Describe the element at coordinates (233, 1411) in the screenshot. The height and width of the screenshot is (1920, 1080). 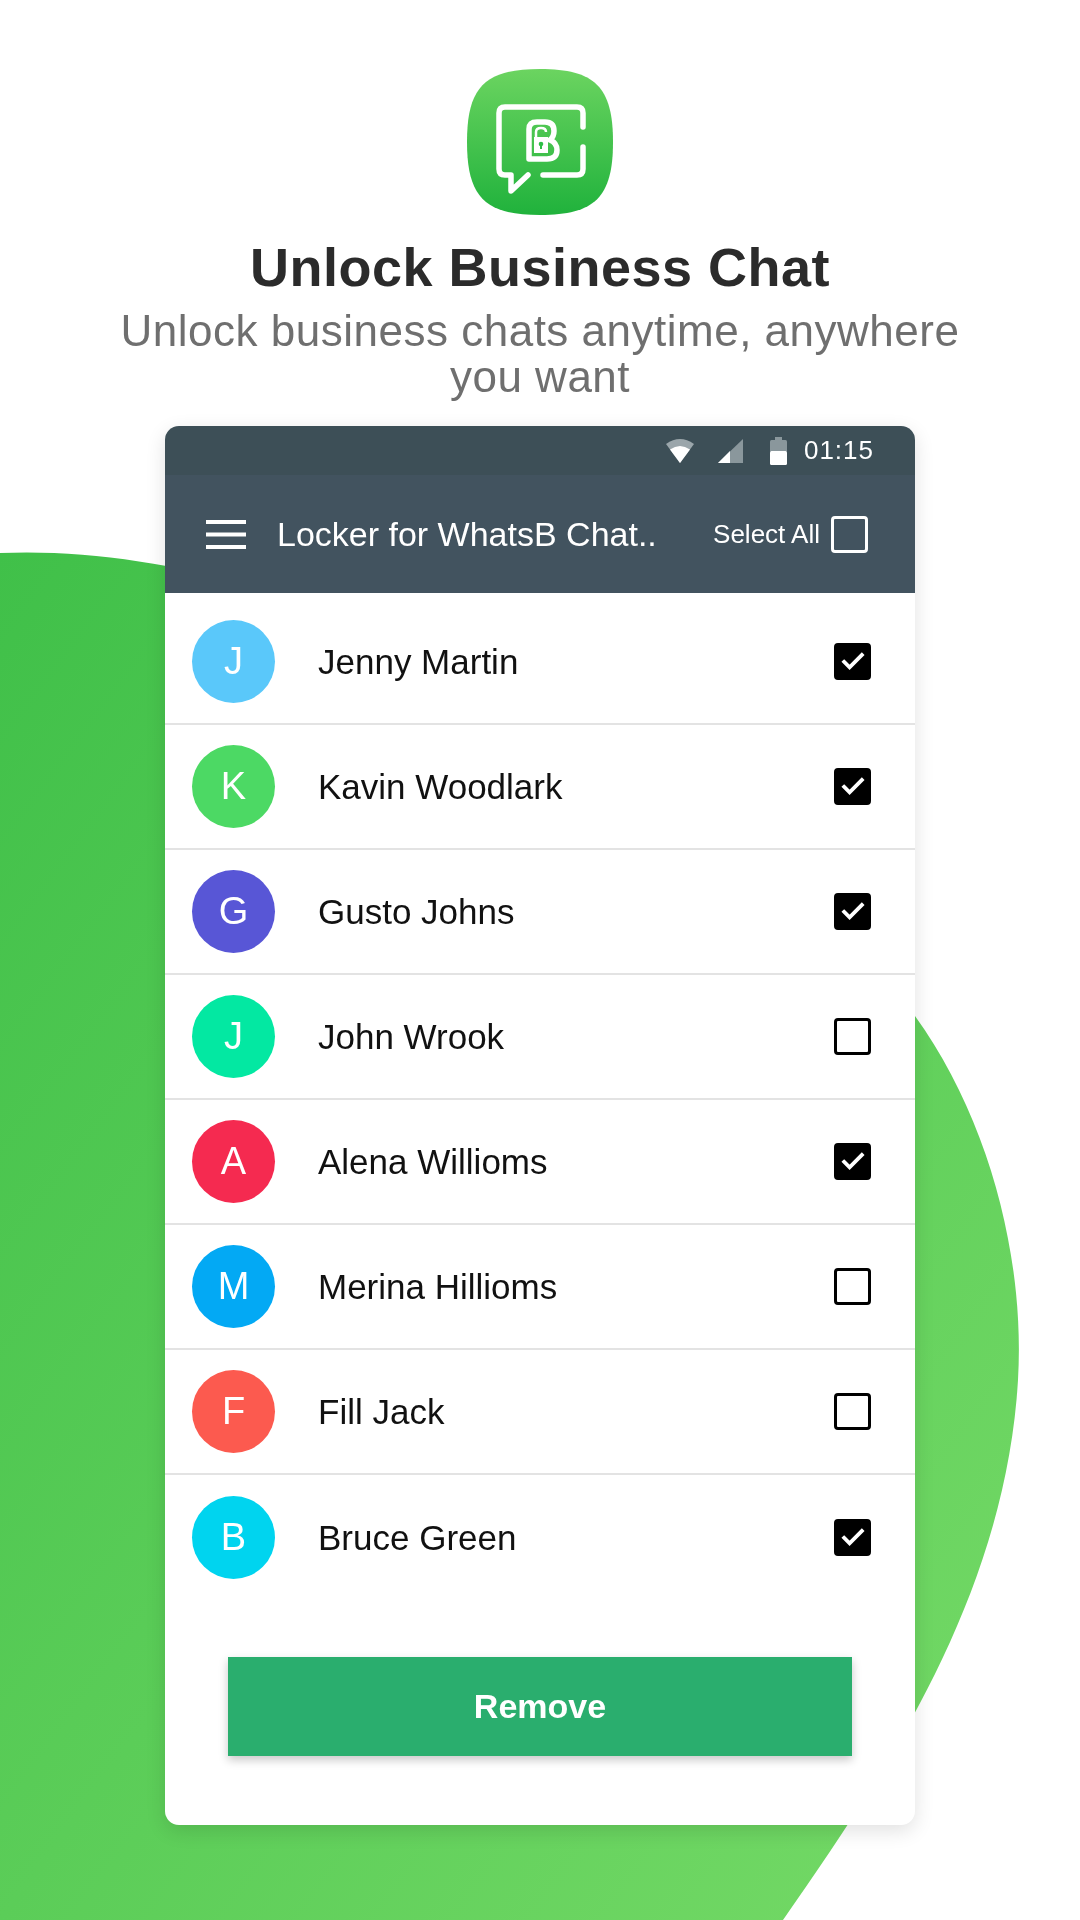
I see `contact-avatar: F` at that location.